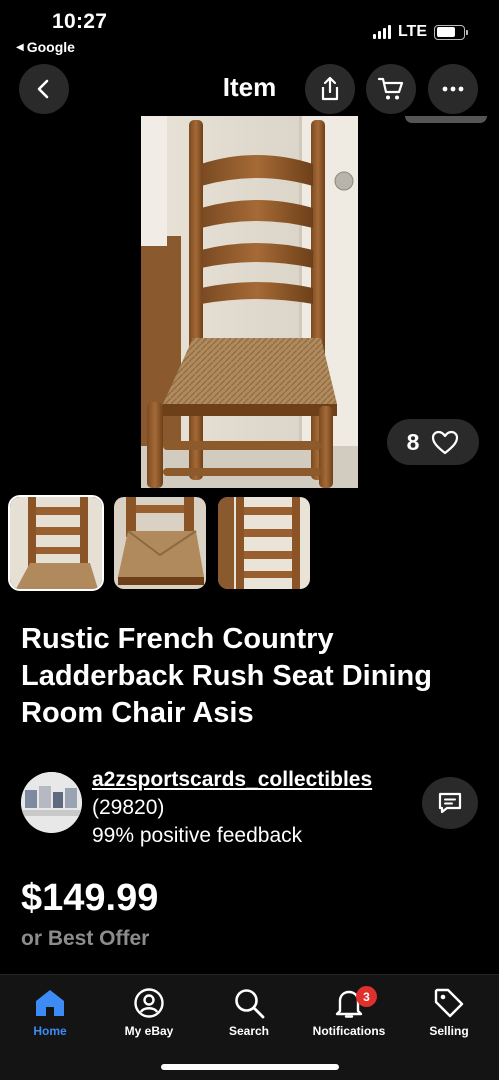 Image resolution: width=499 pixels, height=1080 pixels. Describe the element at coordinates (197, 835) in the screenshot. I see `seller-feedback-percent: 99% positive feedback` at that location.